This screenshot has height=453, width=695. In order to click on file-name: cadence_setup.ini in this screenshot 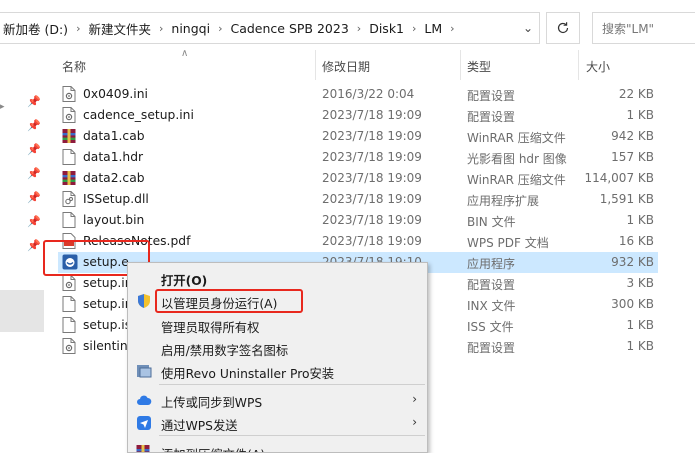, I will do `click(138, 115)`.